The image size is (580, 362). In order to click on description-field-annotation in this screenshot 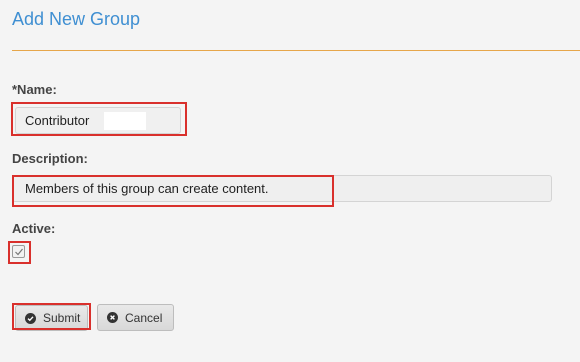, I will do `click(173, 191)`.